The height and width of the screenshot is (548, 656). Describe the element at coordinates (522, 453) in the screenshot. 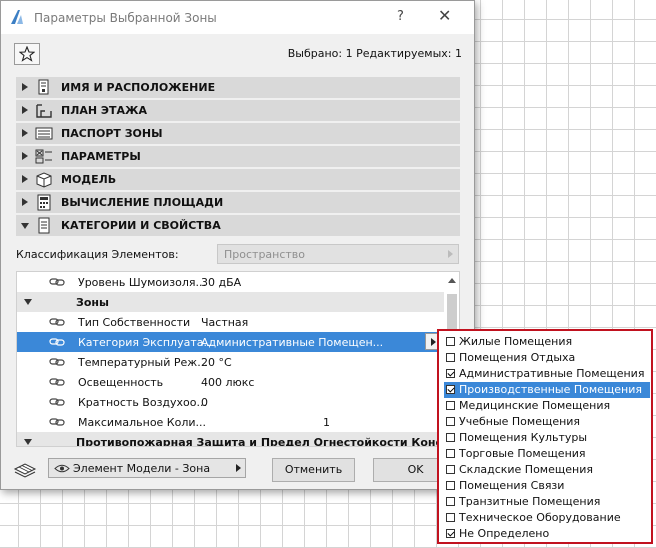

I see `category-label: Торговые Помещения` at that location.